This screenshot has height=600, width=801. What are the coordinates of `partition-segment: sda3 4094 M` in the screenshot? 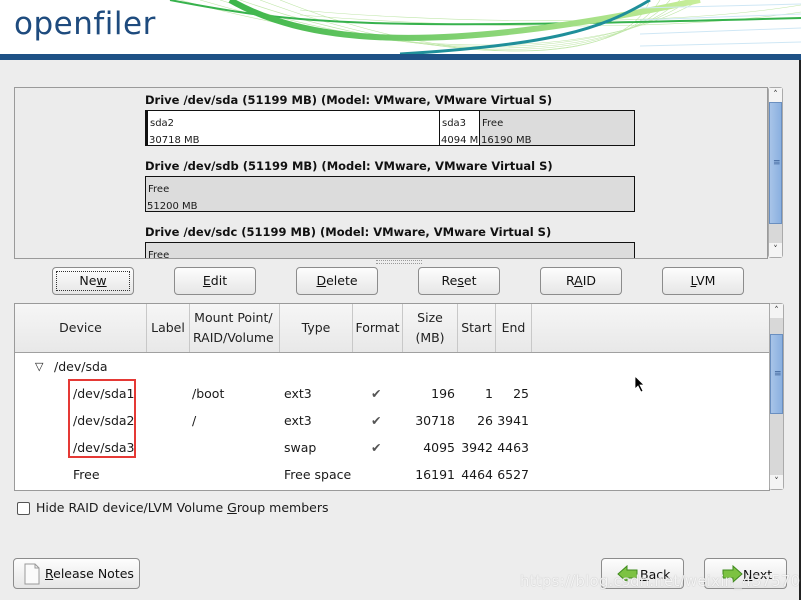 It's located at (460, 128).